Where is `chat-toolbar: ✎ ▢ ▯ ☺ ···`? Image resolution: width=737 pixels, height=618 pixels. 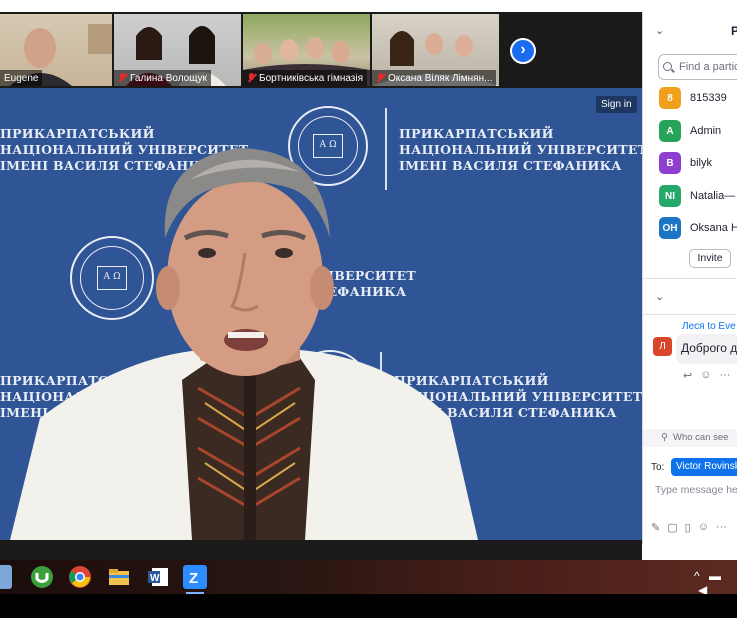 chat-toolbar: ✎ ▢ ▯ ☺ ··· is located at coordinates (689, 527).